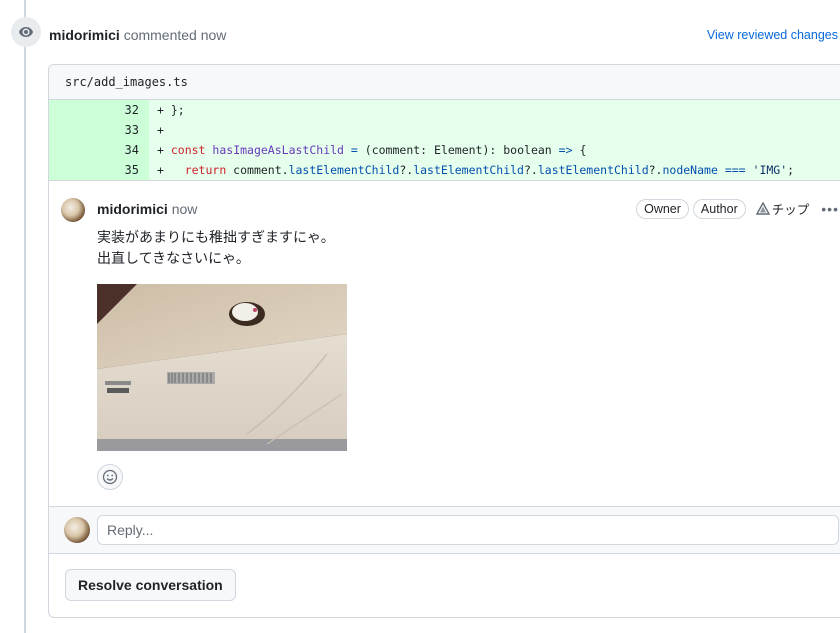 The image size is (840, 633). Describe the element at coordinates (99, 130) in the screenshot. I see `line-number: 33` at that location.